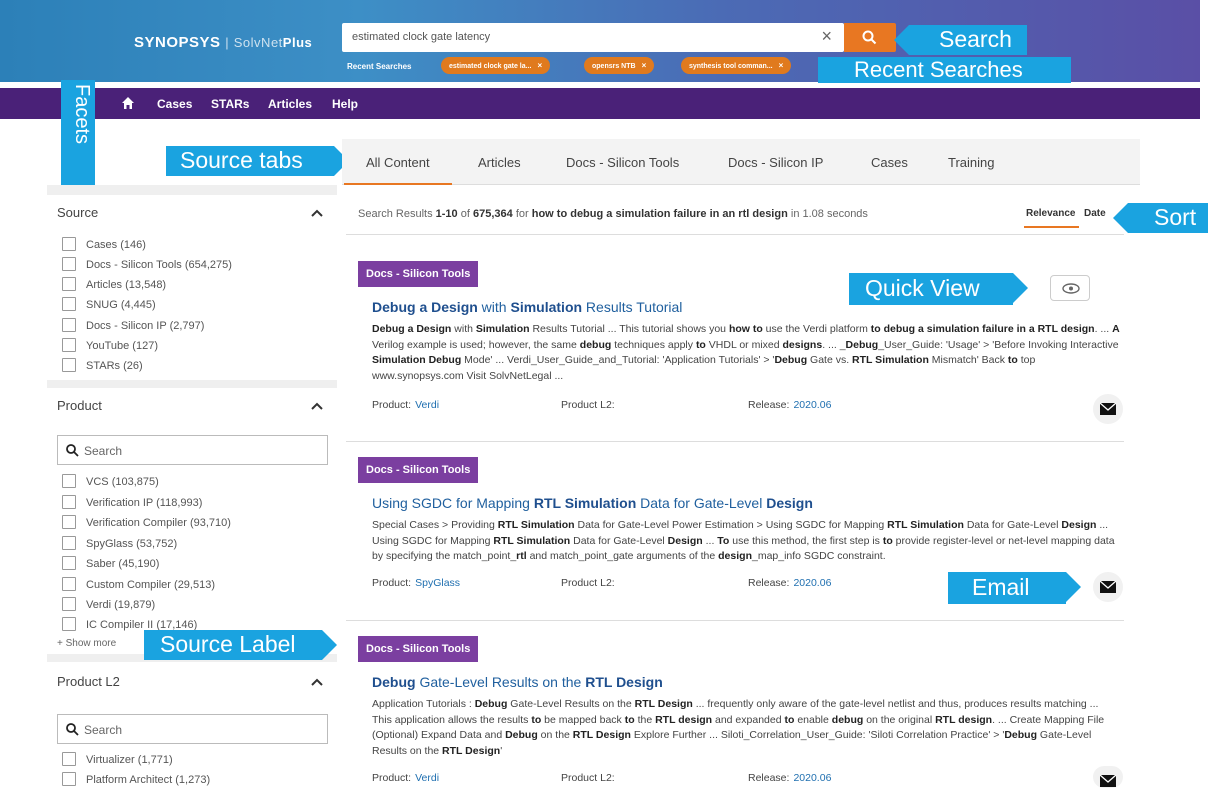 The image size is (1218, 788). Describe the element at coordinates (110, 481) in the screenshot. I see `facet-option: VCS (103,875)` at that location.